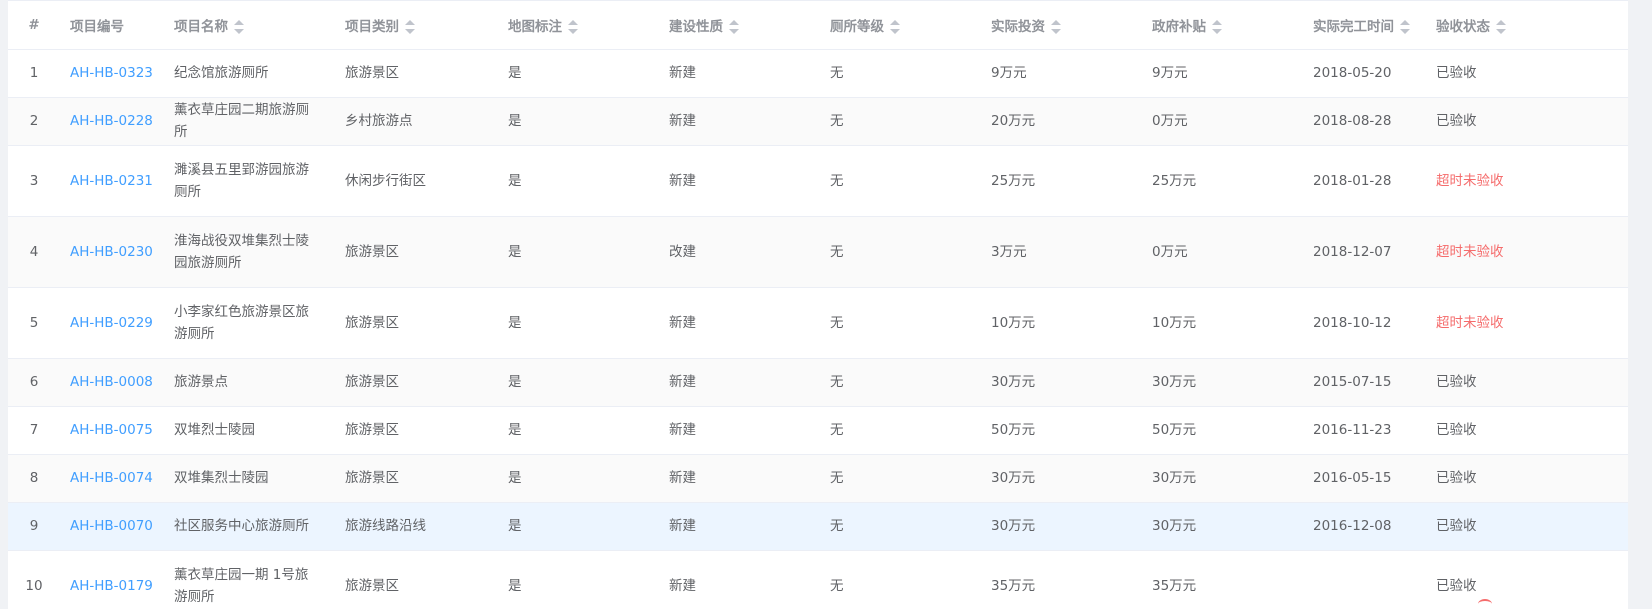  Describe the element at coordinates (34, 73) in the screenshot. I see `row-index: 1` at that location.